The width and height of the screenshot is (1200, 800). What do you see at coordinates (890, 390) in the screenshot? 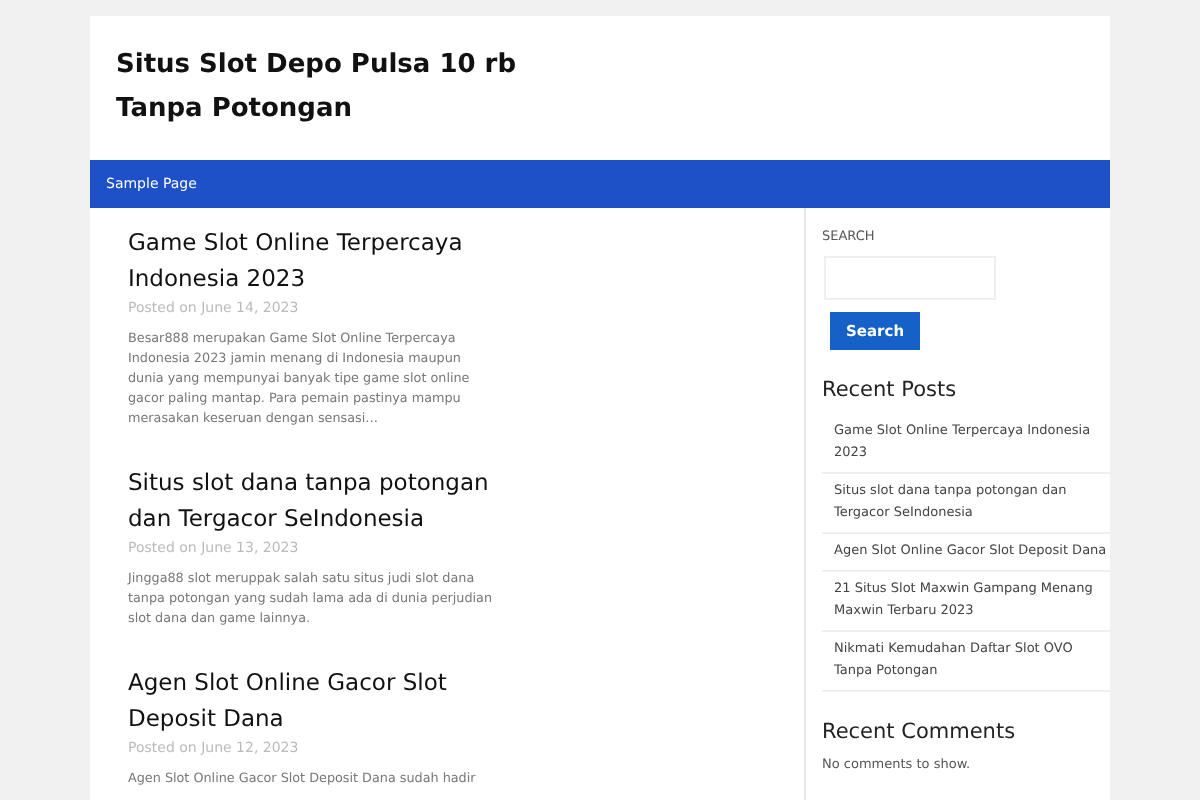
I see `widget-title: Recent Posts` at bounding box center [890, 390].